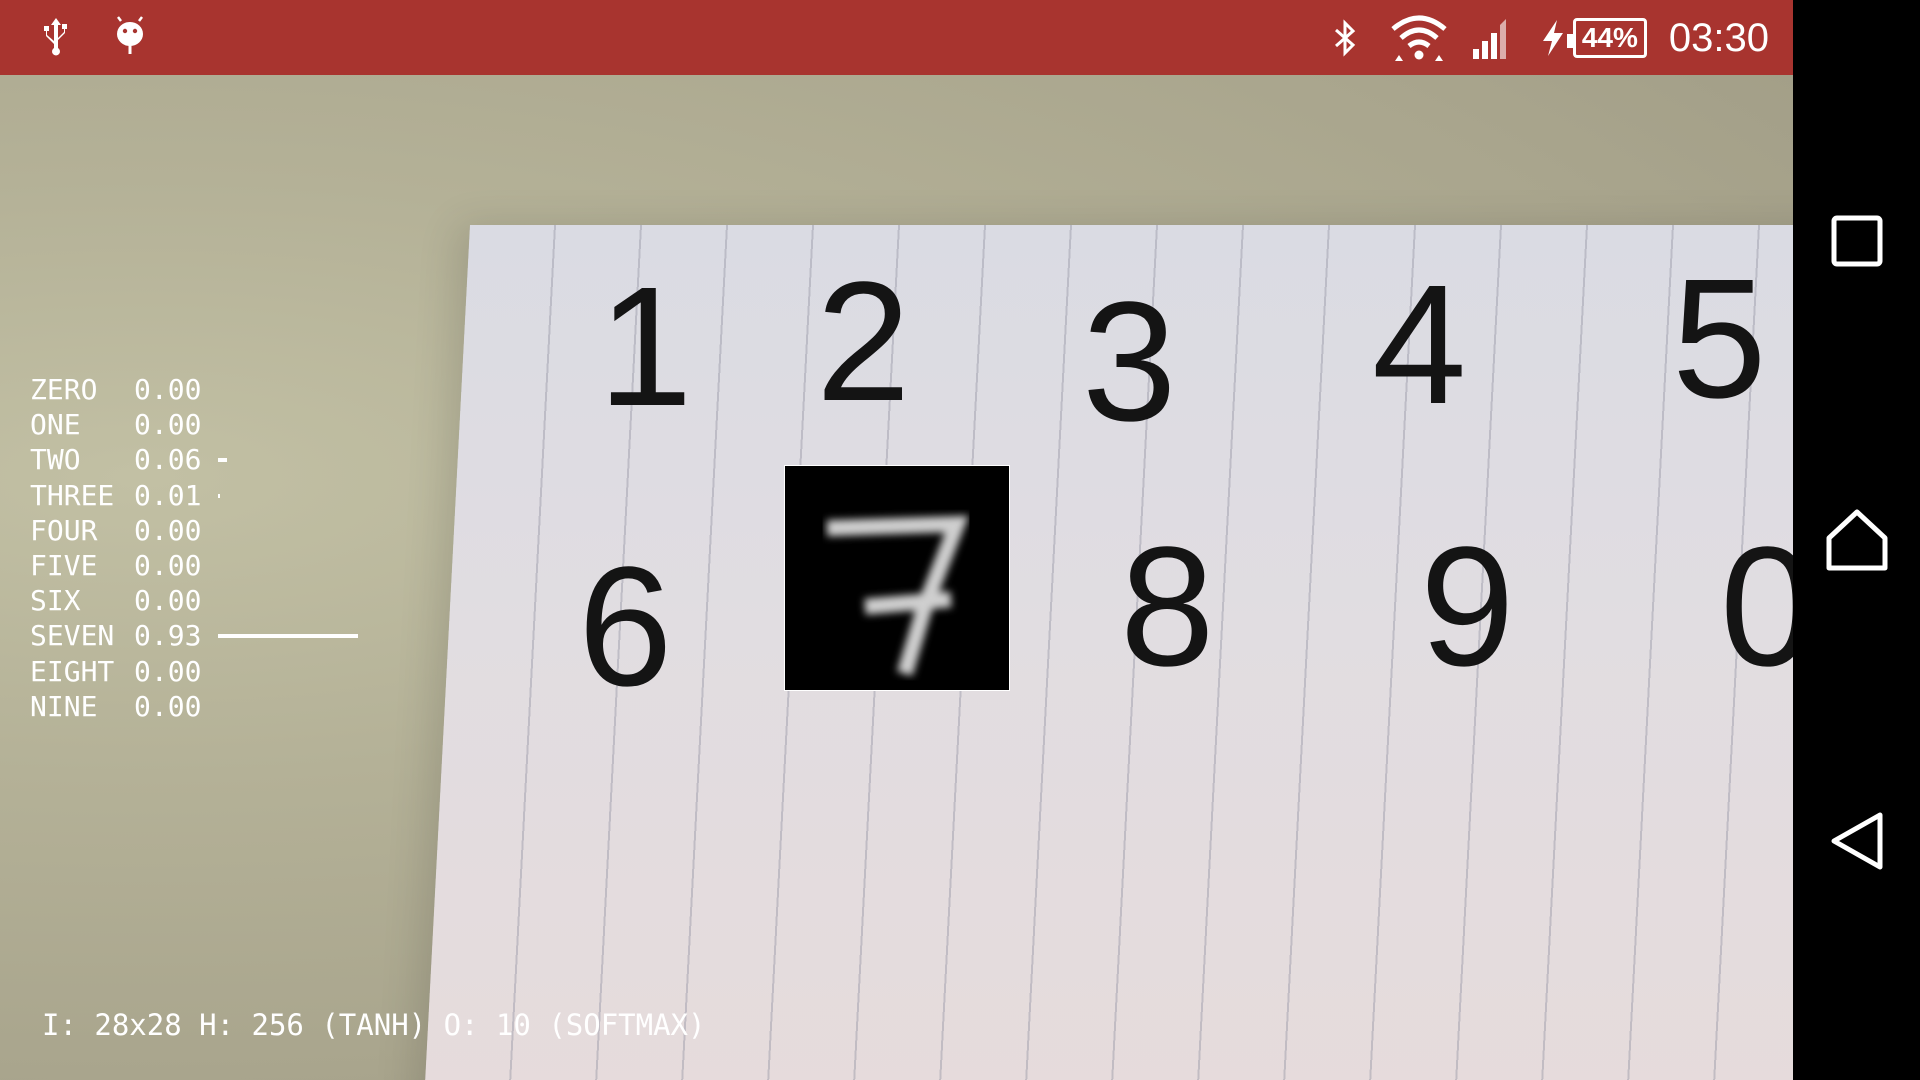 This screenshot has width=1920, height=1080. What do you see at coordinates (125, 495) in the screenshot?
I see `result-row: THREE 0.01` at bounding box center [125, 495].